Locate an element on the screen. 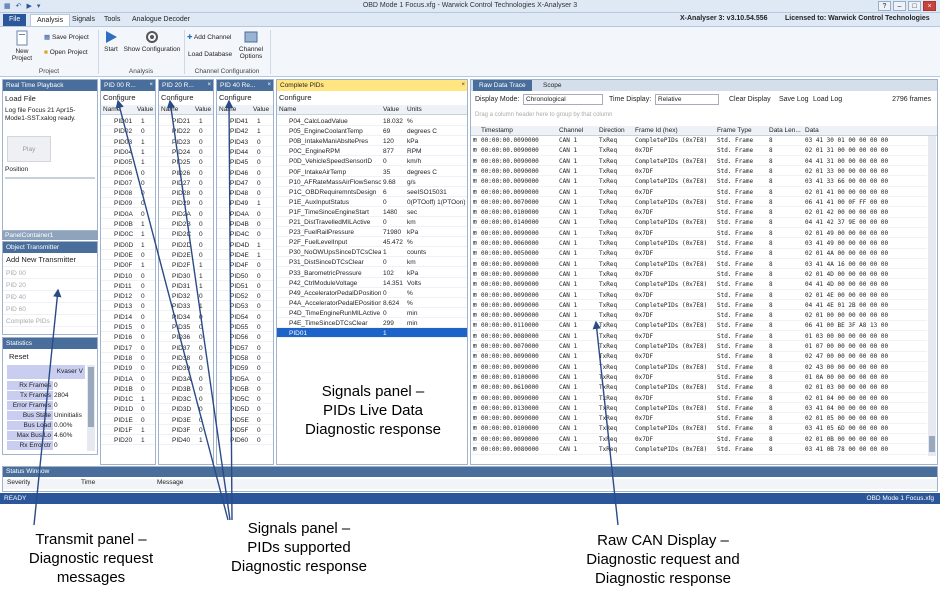 The width and height of the screenshot is (940, 613). pid-row: PID09 0 is located at coordinates (128, 203).